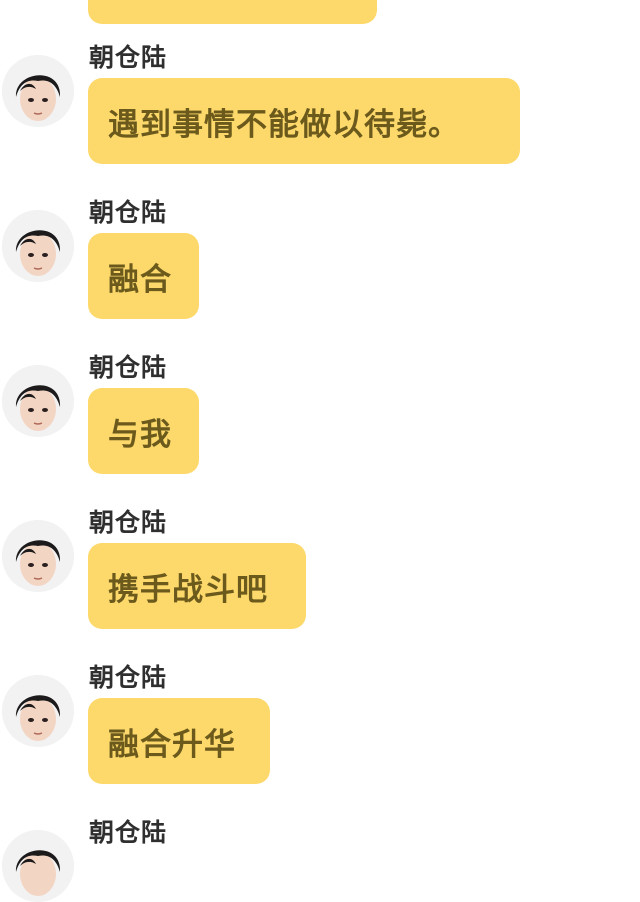  Describe the element at coordinates (140, 434) in the screenshot. I see `message-text: 与我` at that location.